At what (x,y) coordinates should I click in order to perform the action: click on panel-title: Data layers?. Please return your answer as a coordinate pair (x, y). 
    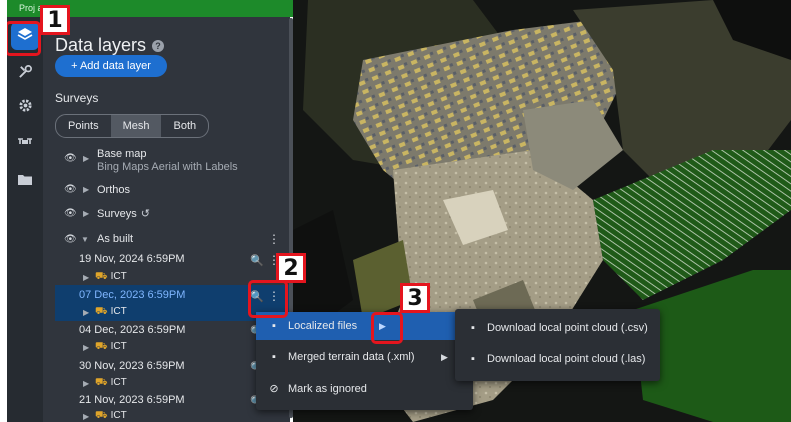
    Looking at the image, I should click on (110, 45).